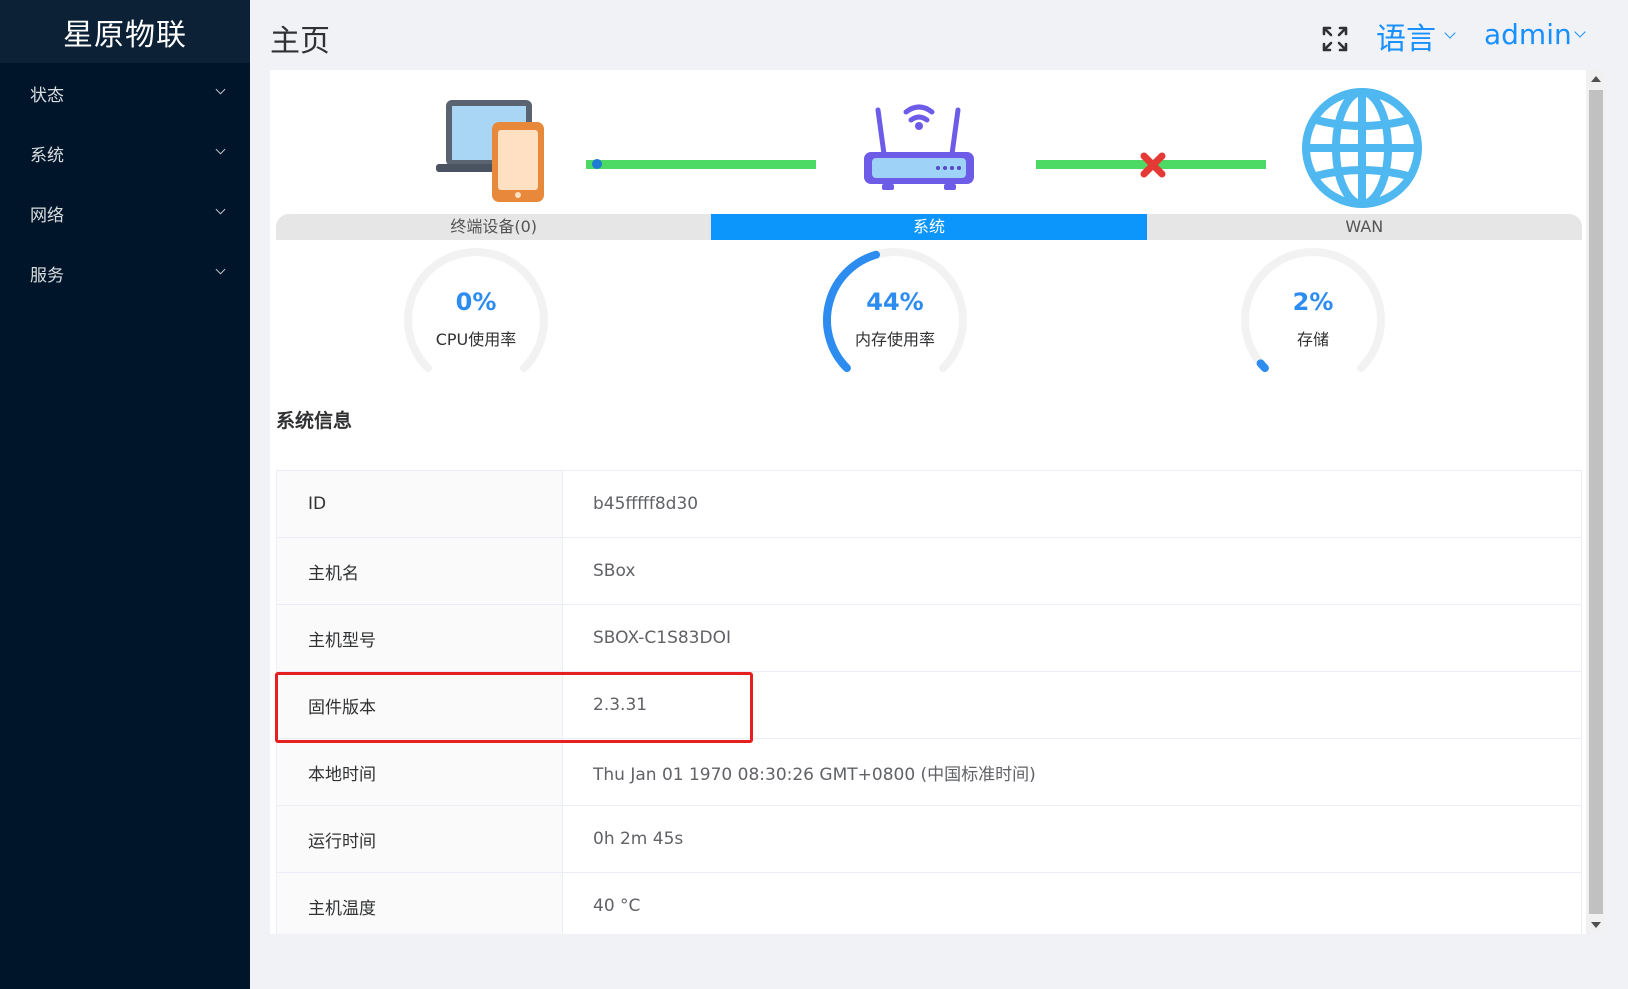 This screenshot has height=989, width=1628. What do you see at coordinates (646, 504) in the screenshot?
I see `row-value: b45fffff8d30` at bounding box center [646, 504].